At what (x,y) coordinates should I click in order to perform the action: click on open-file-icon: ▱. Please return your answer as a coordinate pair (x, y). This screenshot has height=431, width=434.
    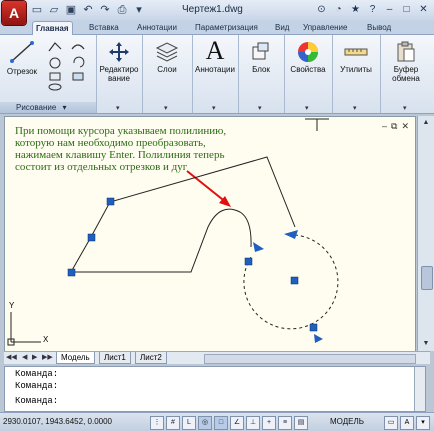
    Looking at the image, I should click on (54, 10).